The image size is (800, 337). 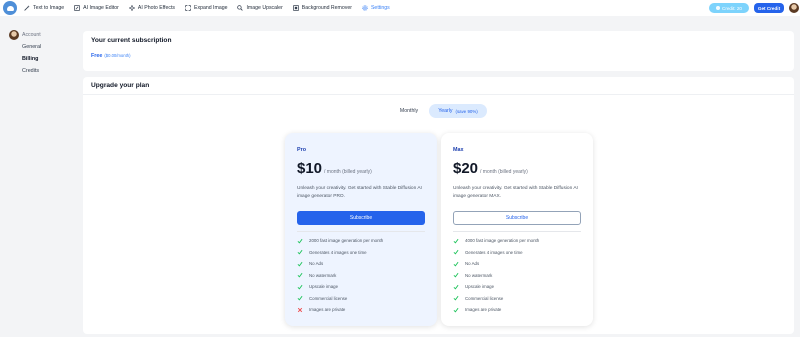 What do you see at coordinates (101, 8) in the screenshot?
I see `nav-item-label: AI Image Editor` at bounding box center [101, 8].